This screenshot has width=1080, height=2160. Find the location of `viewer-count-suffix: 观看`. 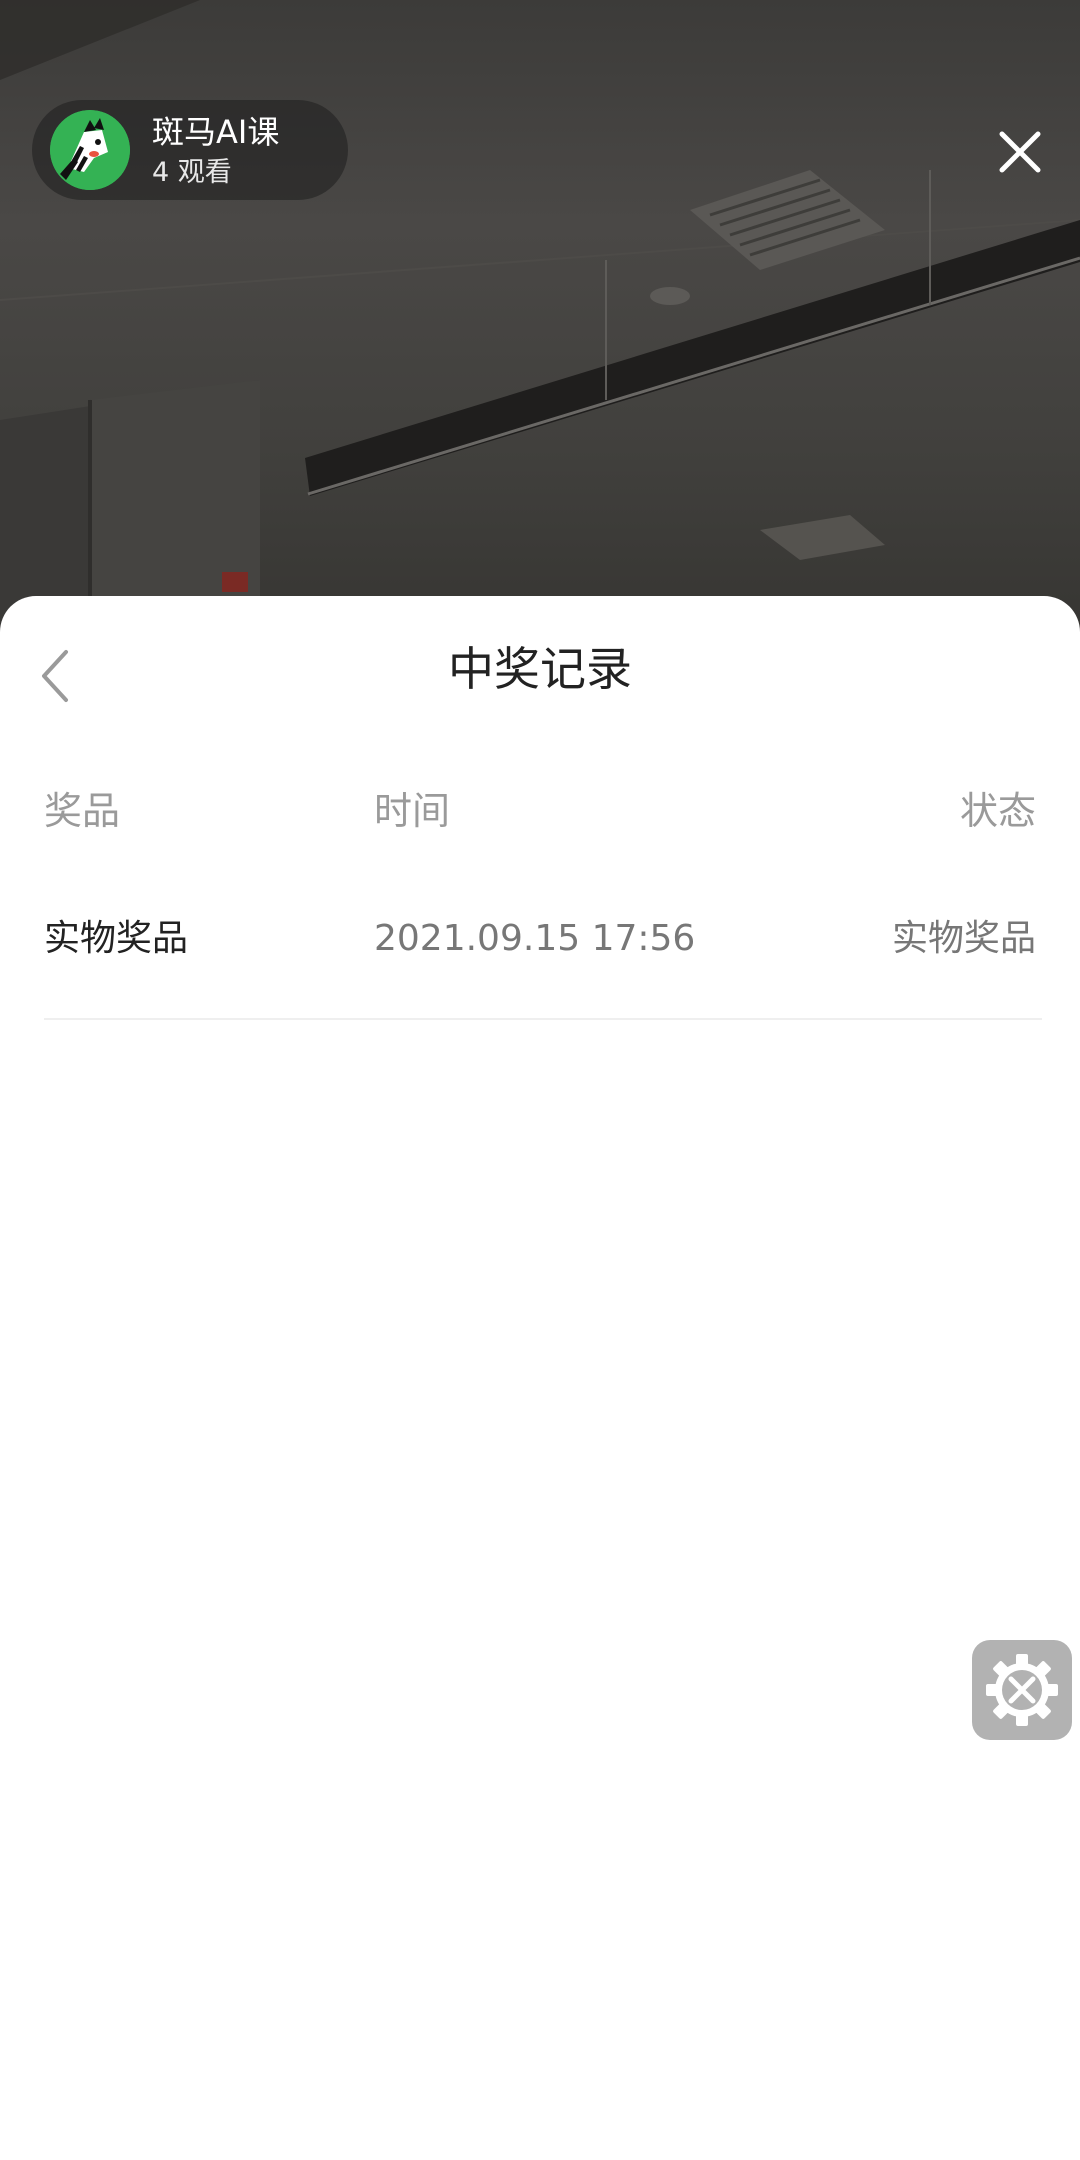

viewer-count-suffix: 观看 is located at coordinates (204, 172).